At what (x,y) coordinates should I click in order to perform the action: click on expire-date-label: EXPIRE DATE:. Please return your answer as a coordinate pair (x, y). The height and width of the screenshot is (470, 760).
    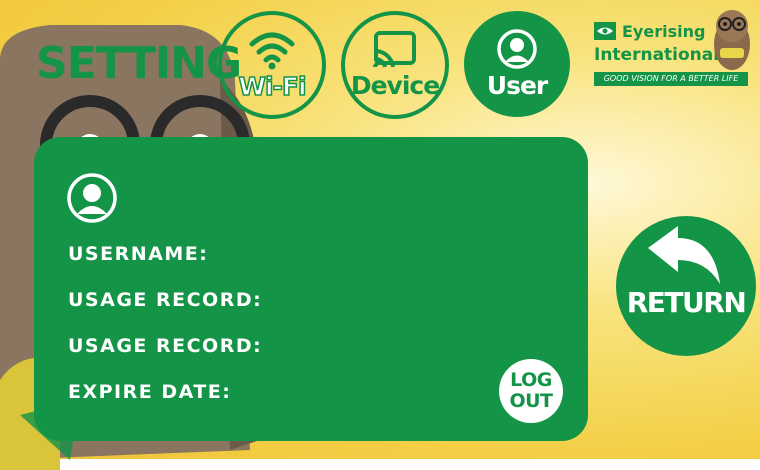
    Looking at the image, I should click on (150, 392).